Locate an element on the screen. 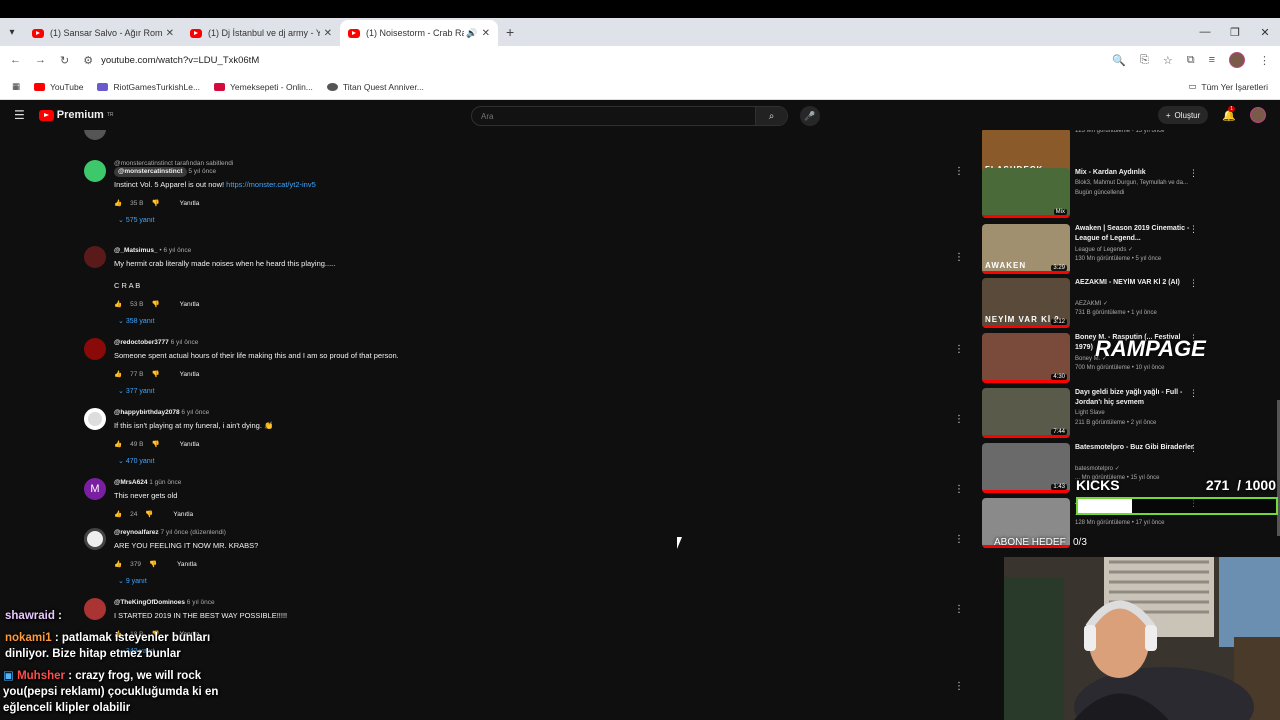 The width and height of the screenshot is (1280, 720). replies-toggle: ⌄ 575 yanıt is located at coordinates (516, 220).